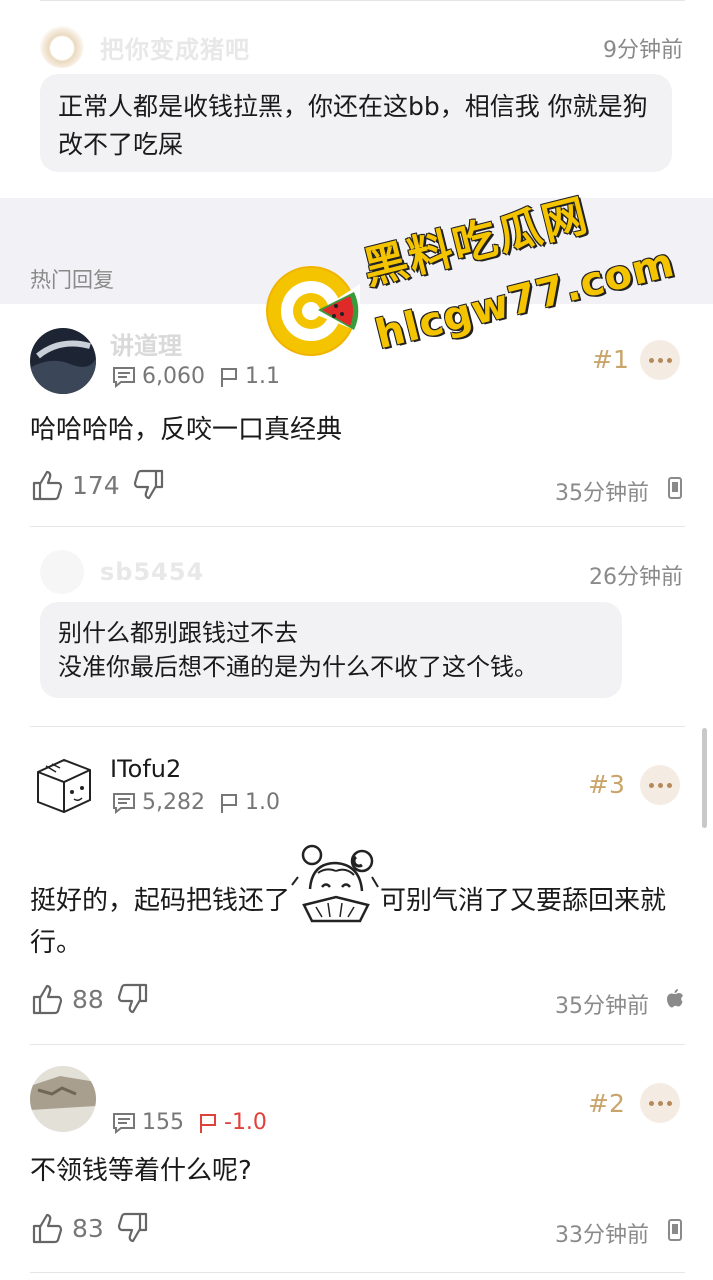 The height and width of the screenshot is (1280, 713). What do you see at coordinates (704, 778) in the screenshot?
I see `scrollbar` at bounding box center [704, 778].